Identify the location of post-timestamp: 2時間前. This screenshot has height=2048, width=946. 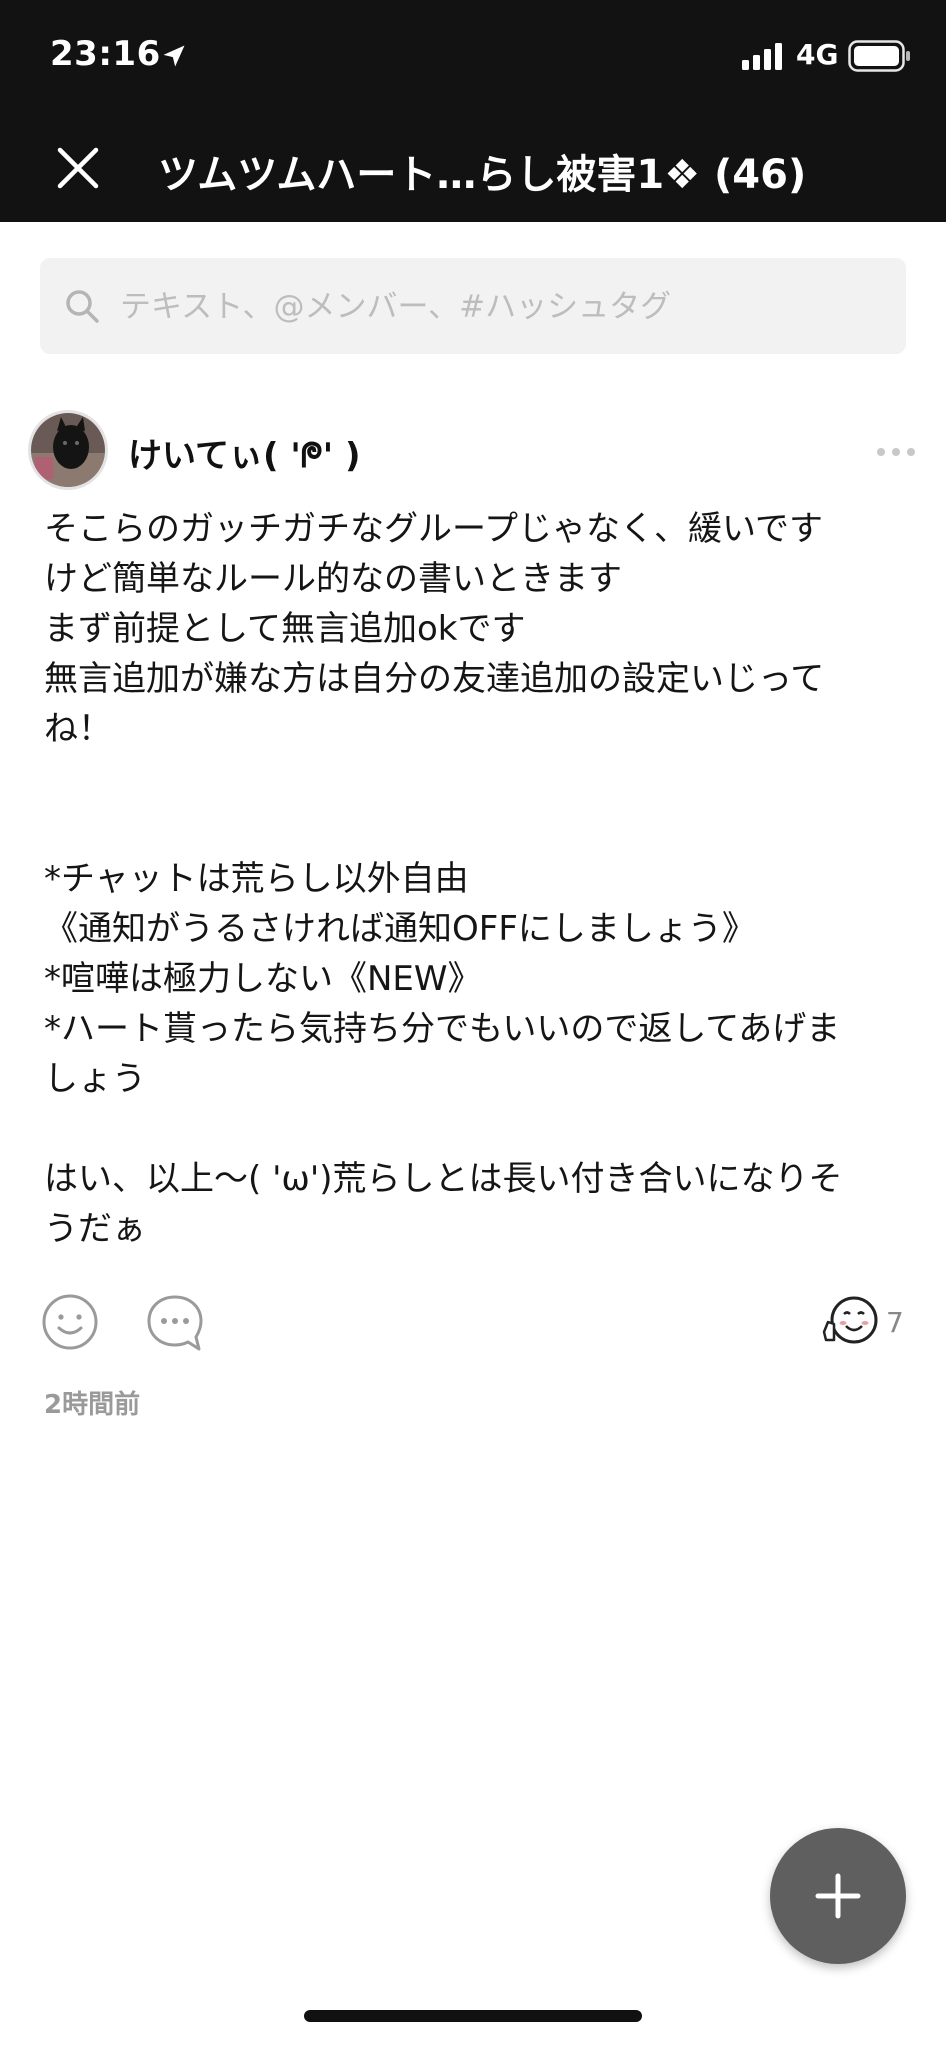
(92, 1405).